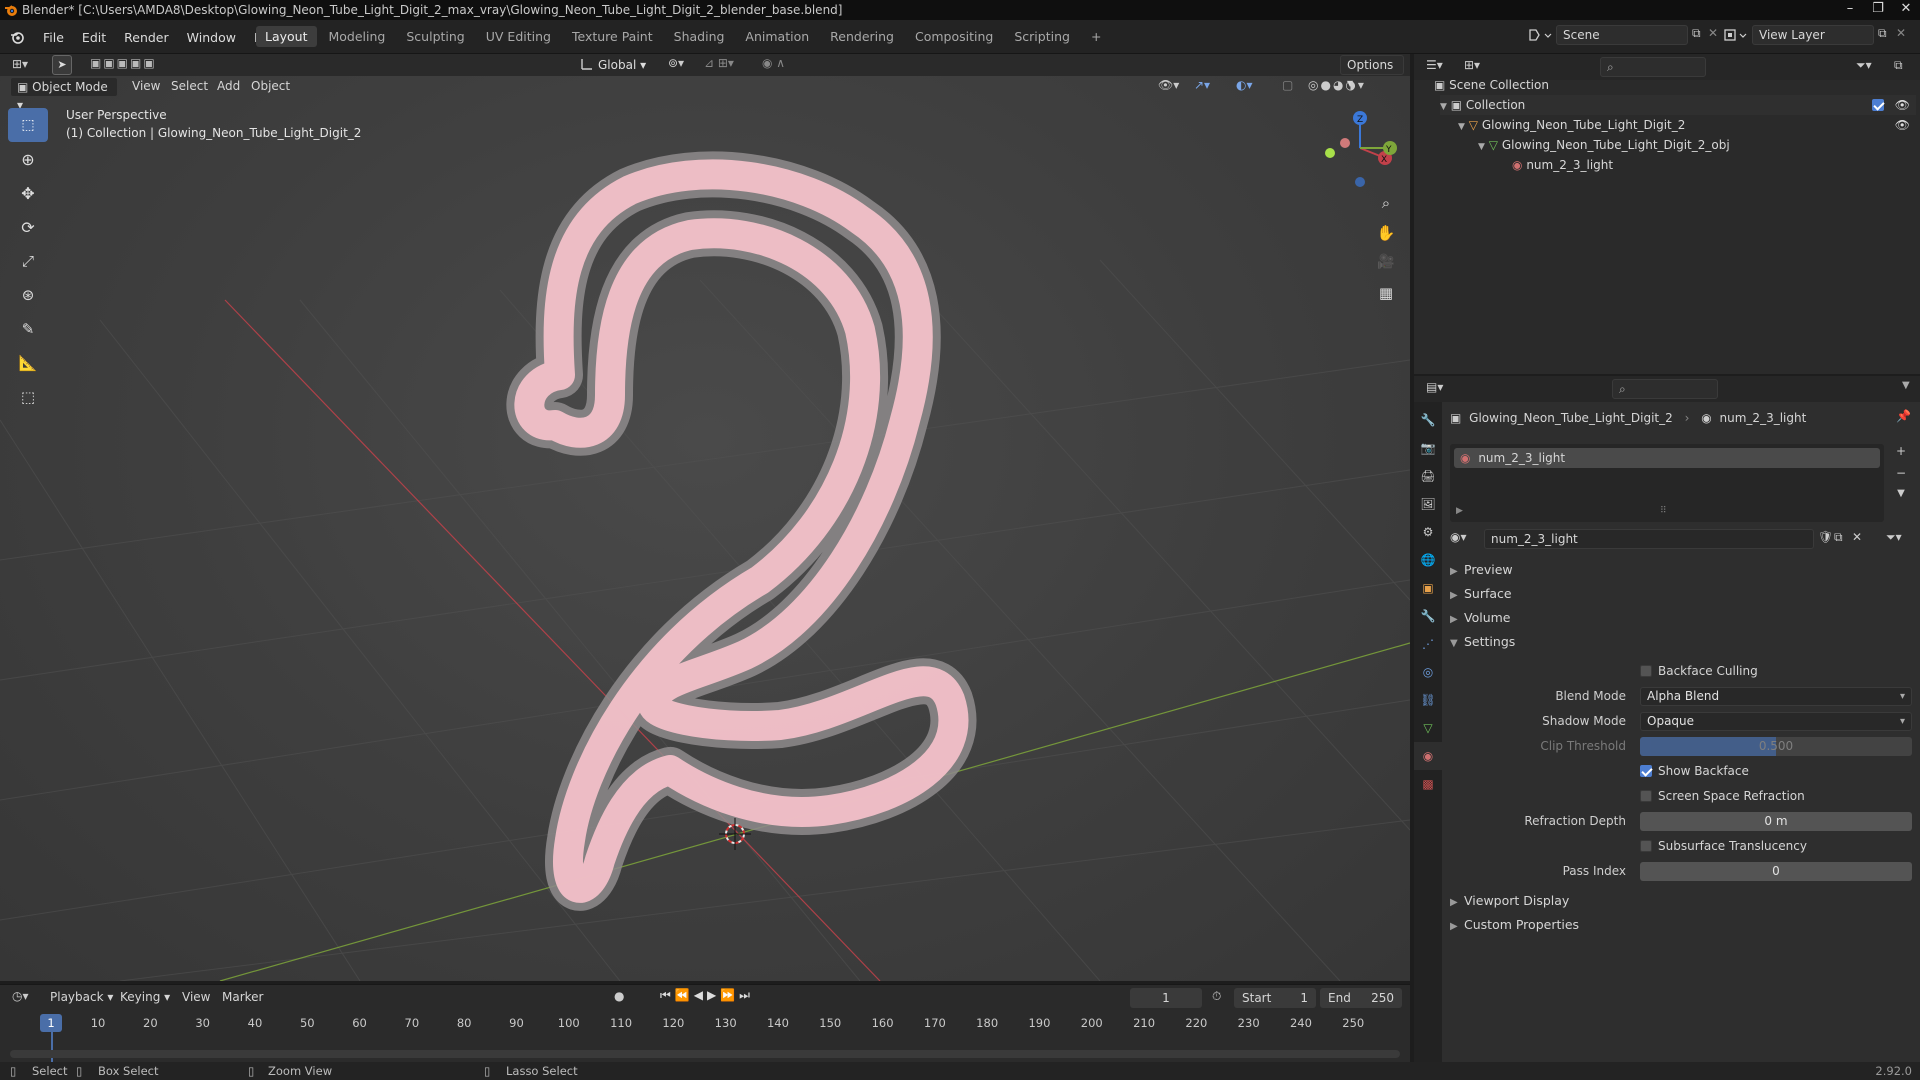 The width and height of the screenshot is (1920, 1080). What do you see at coordinates (145, 997) in the screenshot?
I see `timeline-menu-keying: Keying ▾` at bounding box center [145, 997].